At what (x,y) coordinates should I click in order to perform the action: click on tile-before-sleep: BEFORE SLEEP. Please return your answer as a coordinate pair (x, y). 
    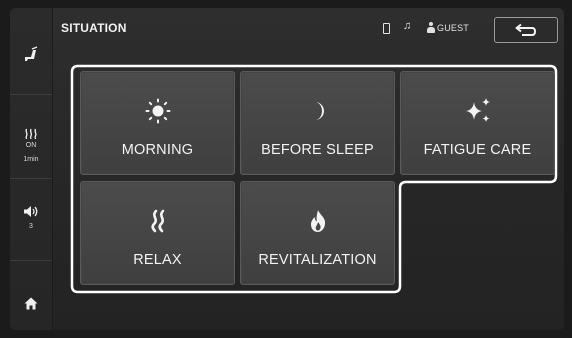
    Looking at the image, I should click on (317, 123).